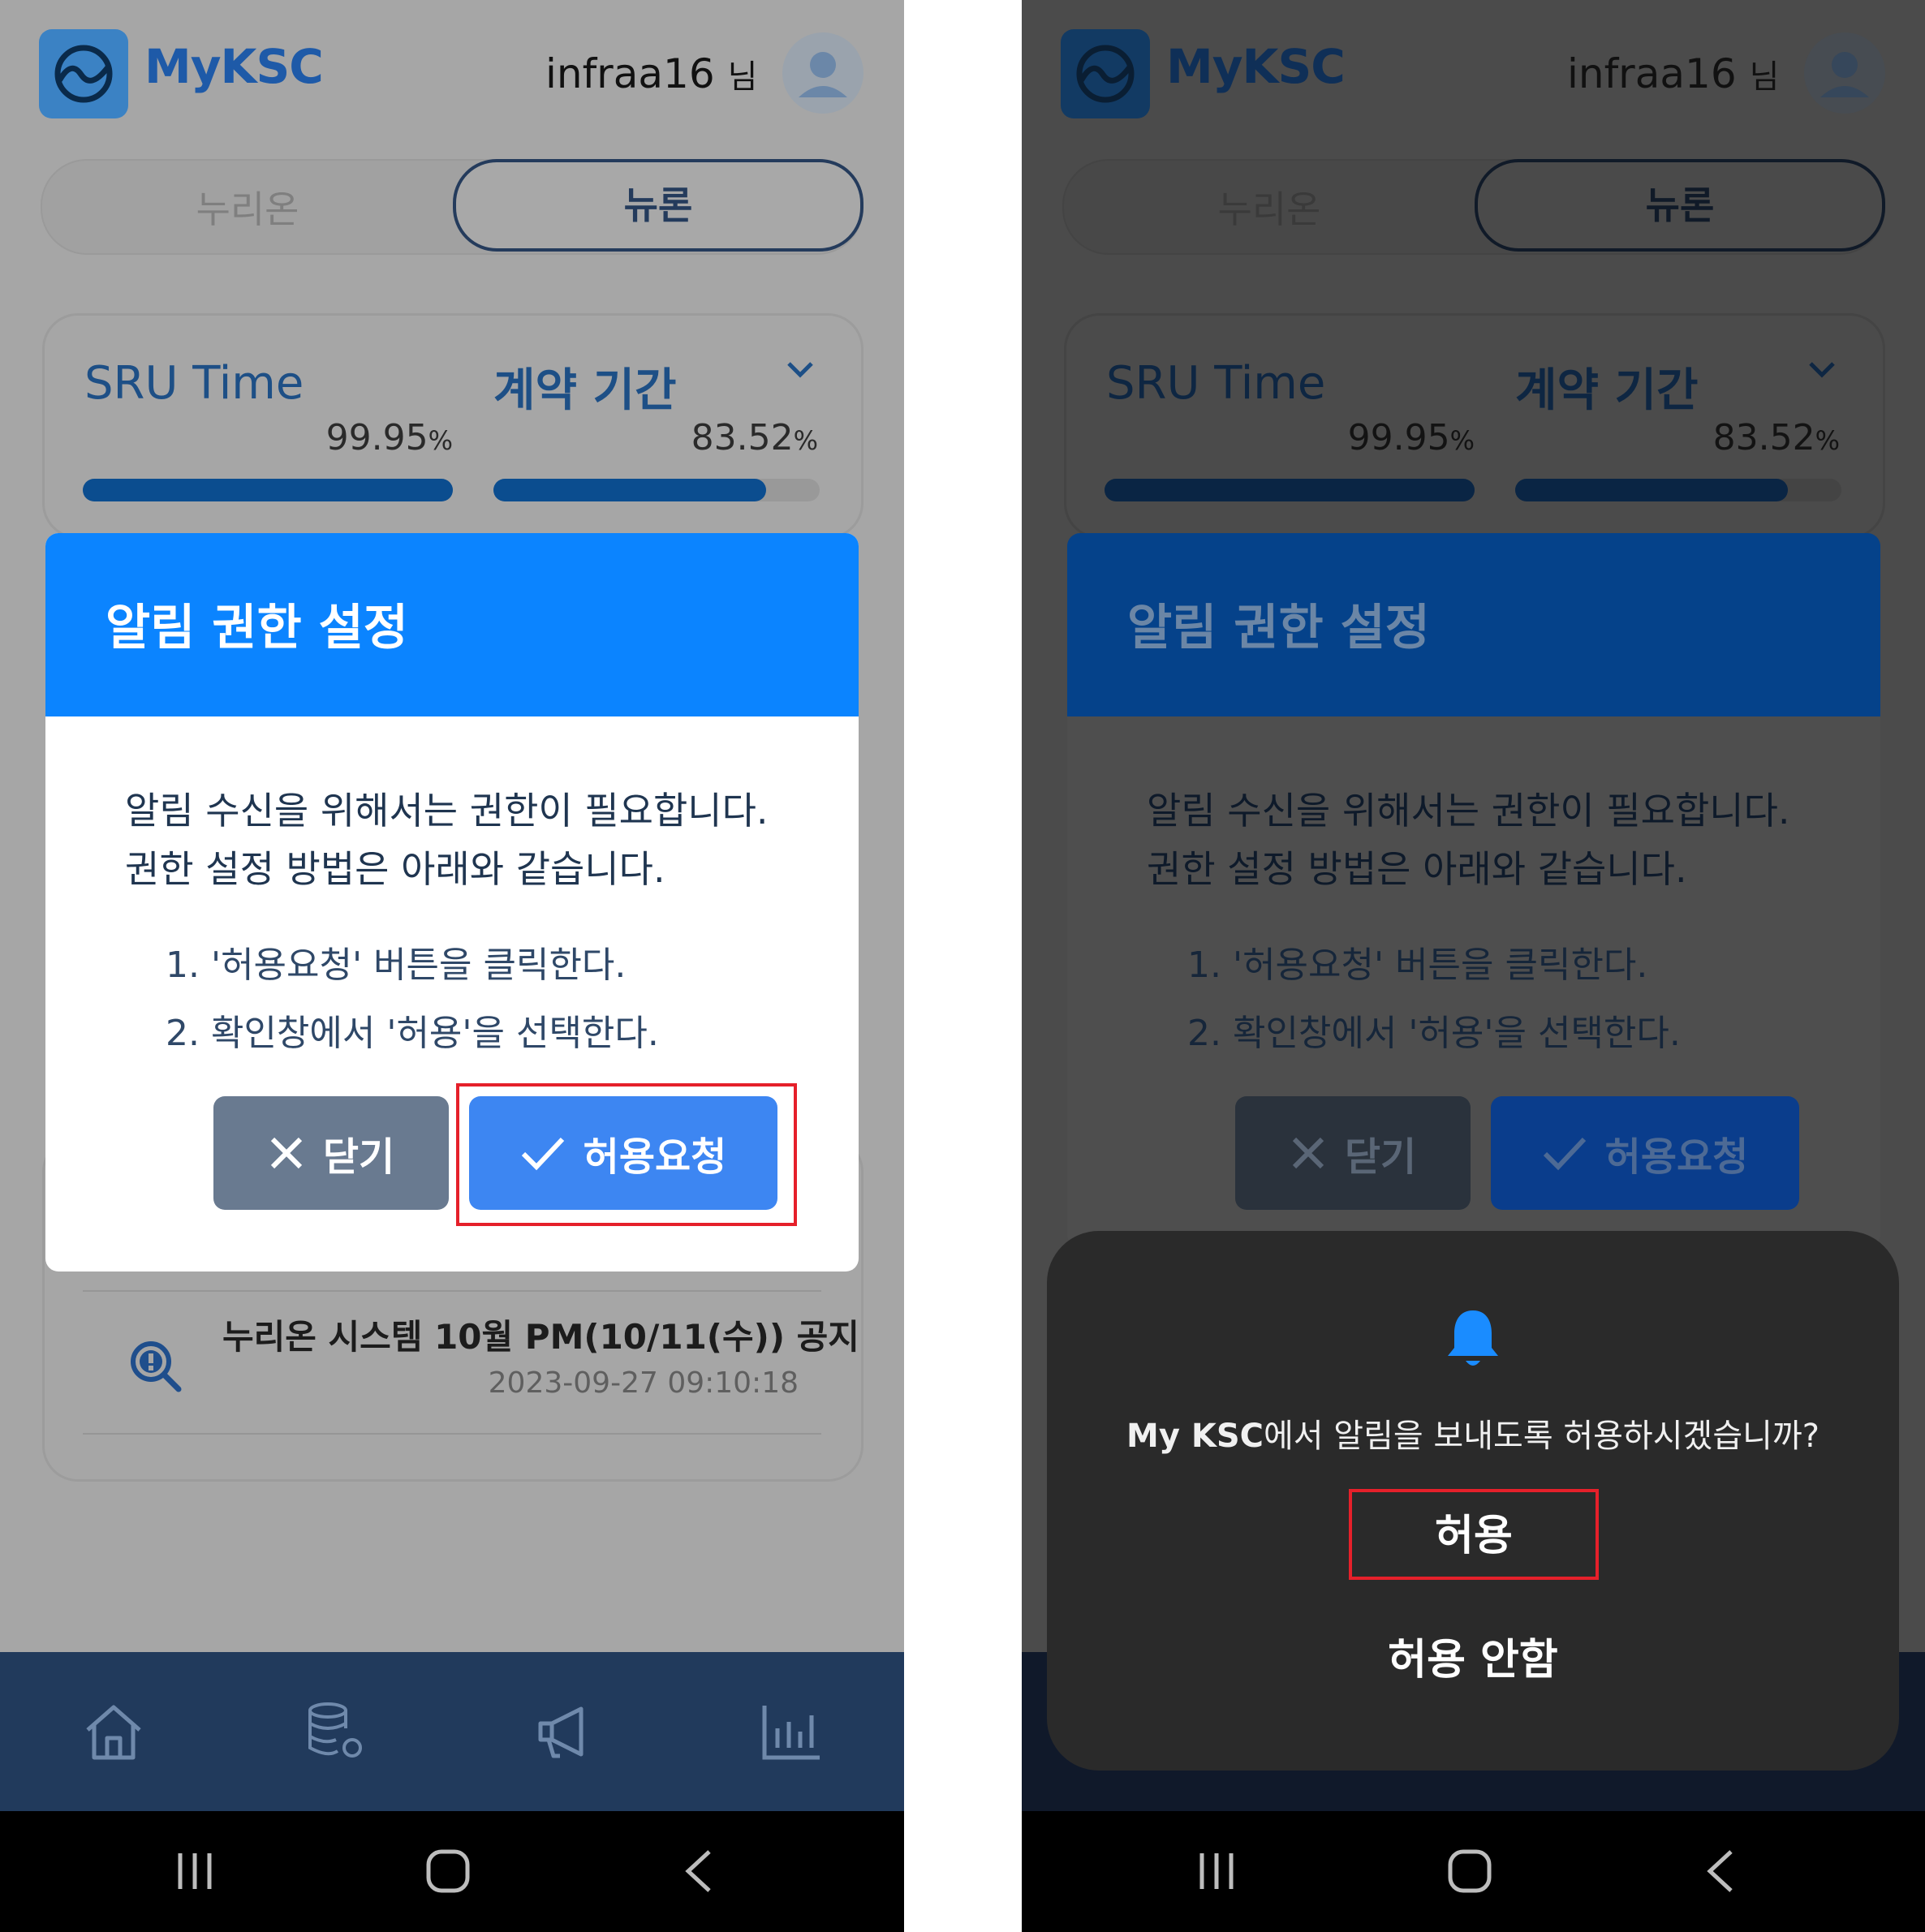 This screenshot has height=1932, width=1925. Describe the element at coordinates (565, 1731) in the screenshot. I see `megaphone-icon` at that location.